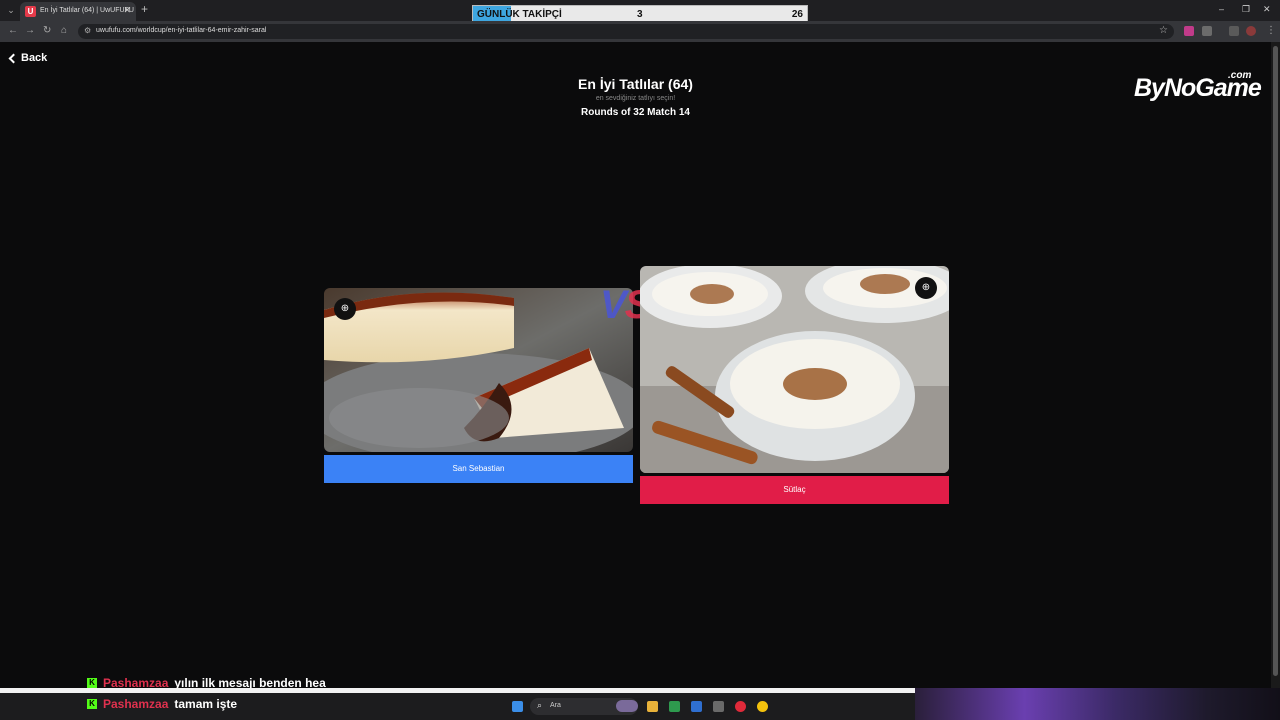  I want to click on reload-icon: ↻, so click(47, 30).